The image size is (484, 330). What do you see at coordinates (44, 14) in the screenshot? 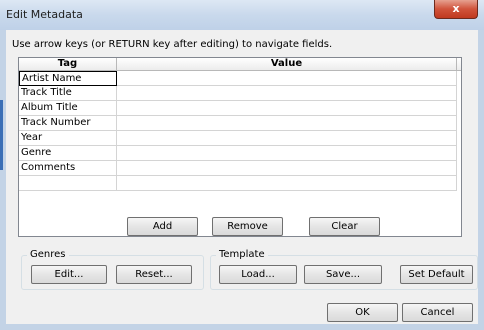
I see `window-title: Edit Metadata` at bounding box center [44, 14].